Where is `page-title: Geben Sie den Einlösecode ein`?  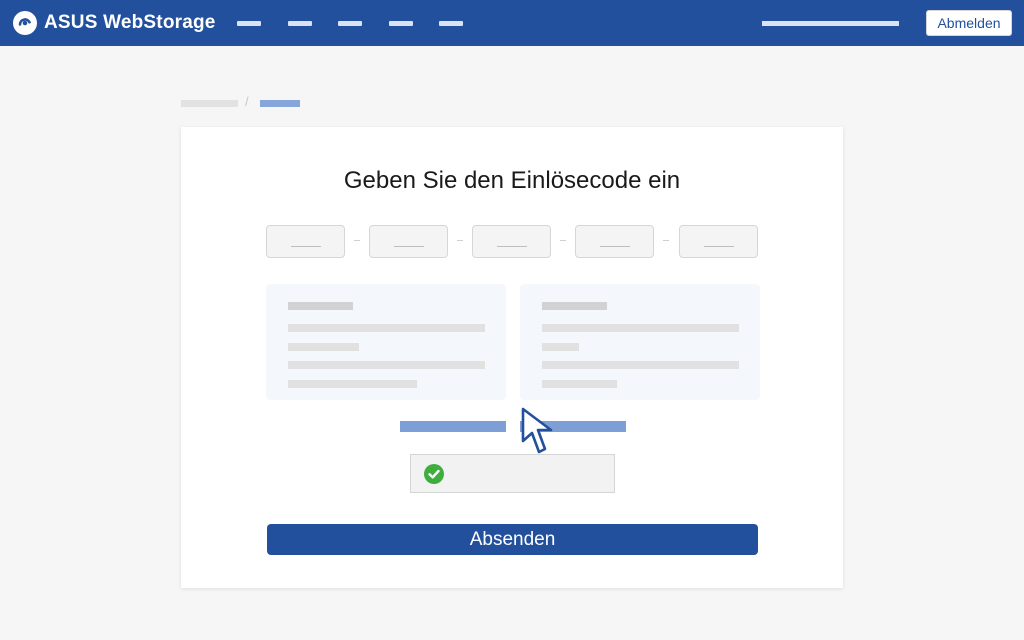 page-title: Geben Sie den Einlösecode ein is located at coordinates (512, 180).